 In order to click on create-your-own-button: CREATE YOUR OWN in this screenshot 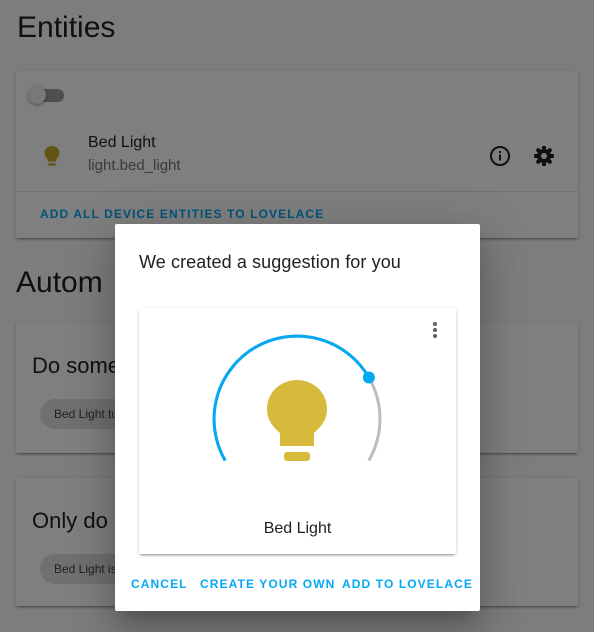, I will do `click(267, 584)`.